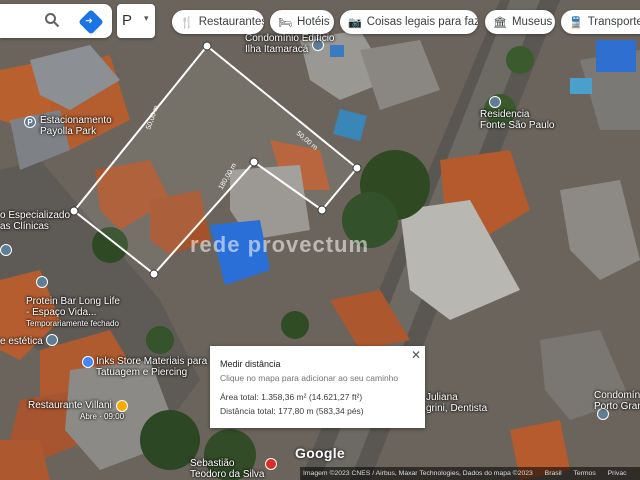 This screenshot has height=480, width=640. I want to click on attribution-country: Brasil, so click(553, 473).